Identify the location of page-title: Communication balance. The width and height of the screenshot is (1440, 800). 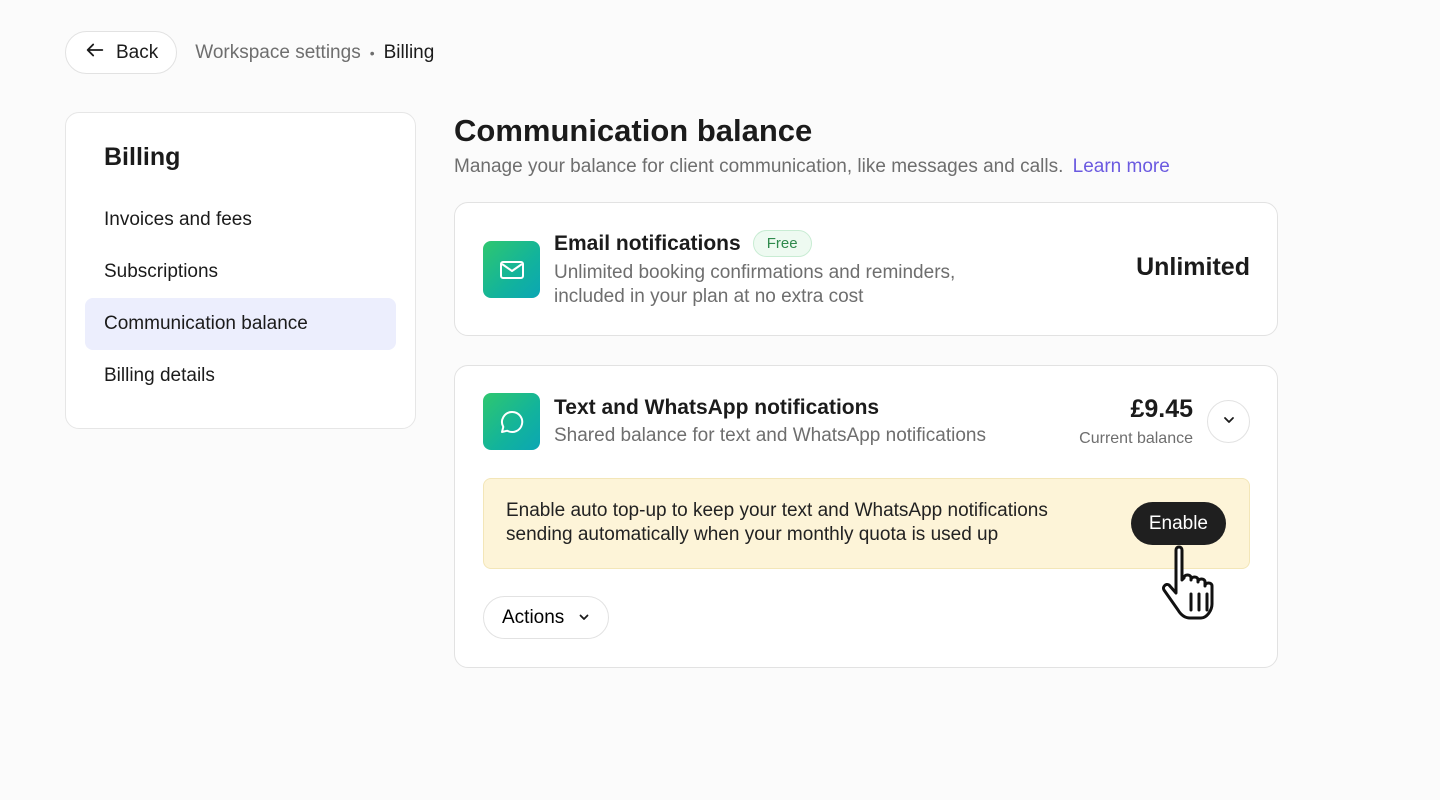
(633, 130).